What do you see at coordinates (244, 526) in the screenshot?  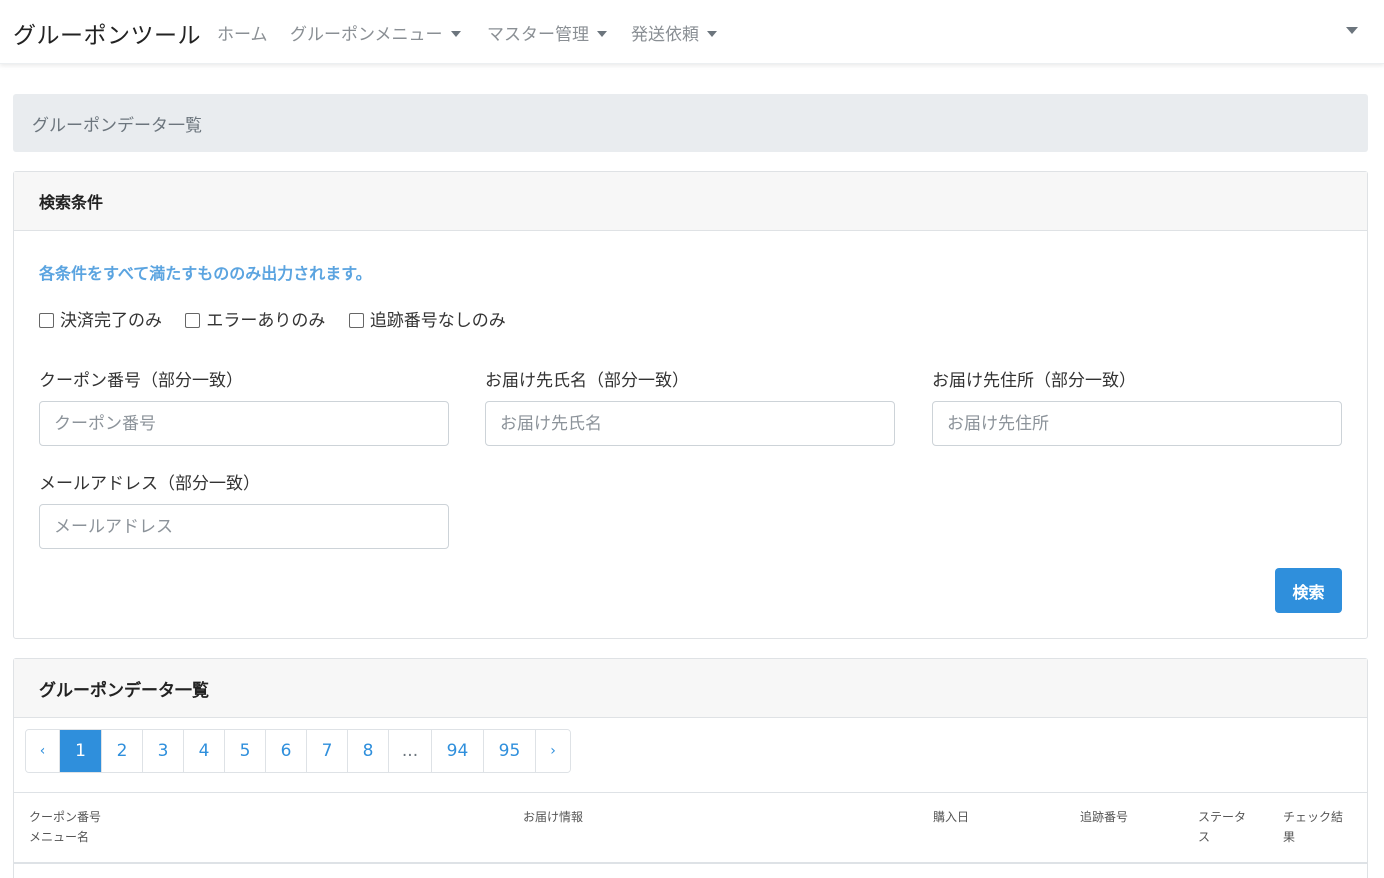 I see `email-input` at bounding box center [244, 526].